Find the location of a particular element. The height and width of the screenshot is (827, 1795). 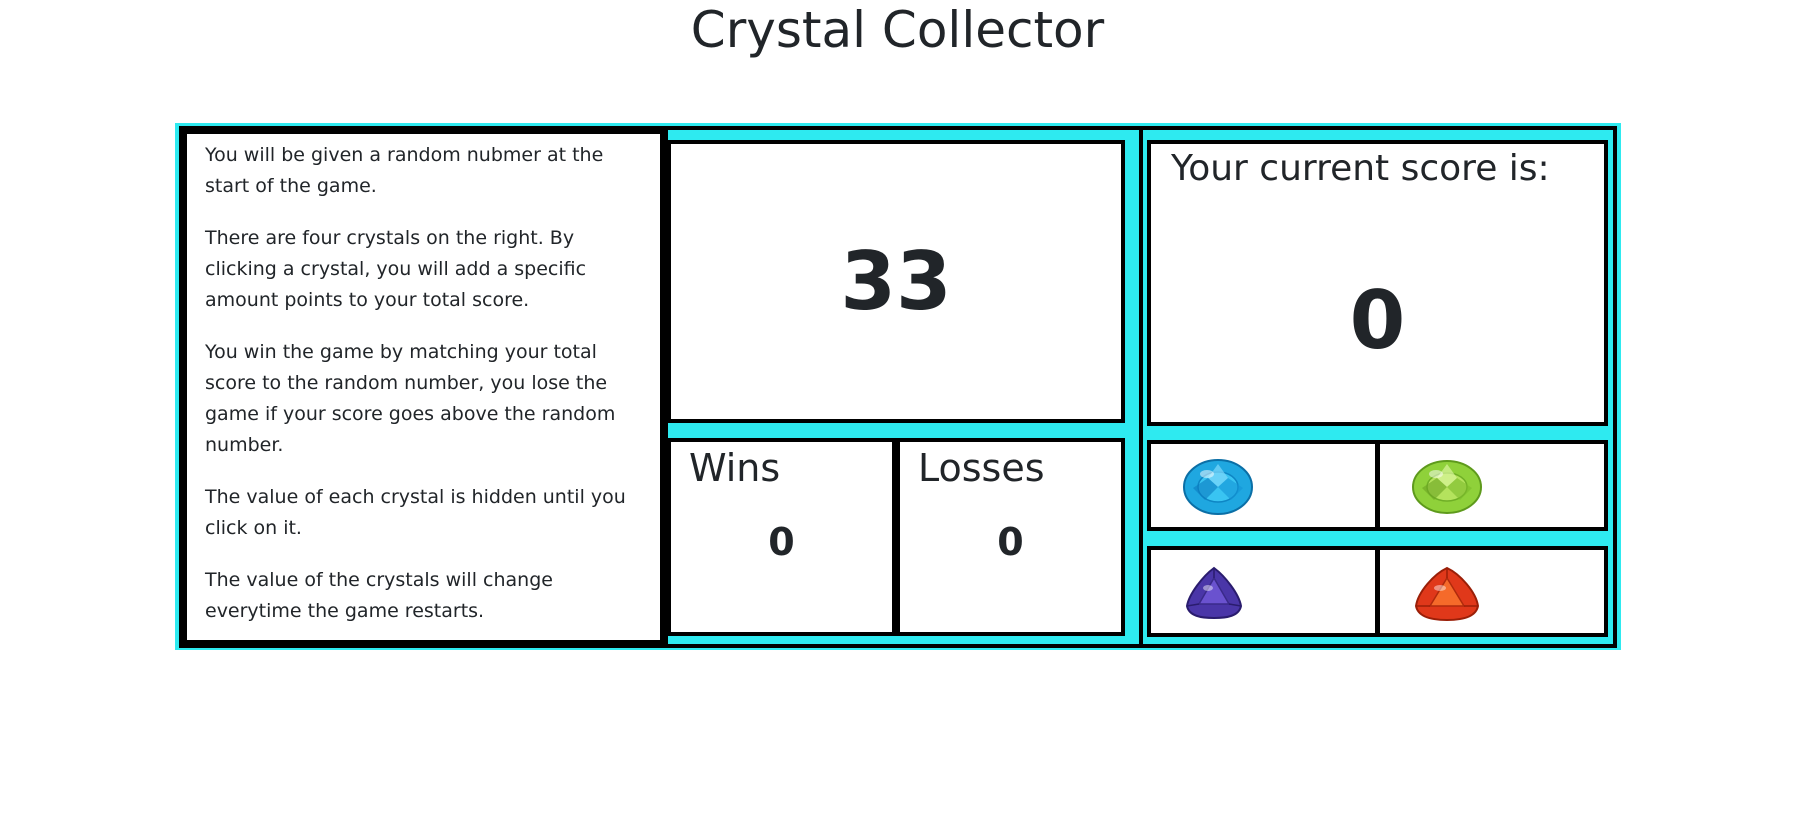

wins-label: Wins is located at coordinates (735, 468).